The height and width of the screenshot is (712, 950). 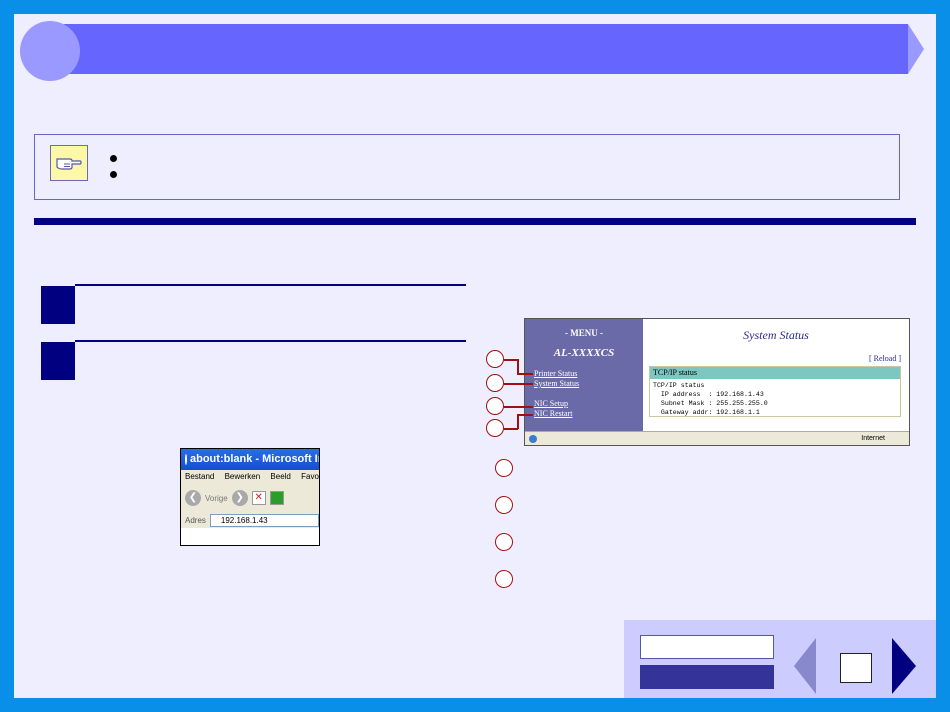 I want to click on tcp-line: IP address : 192.168.1.43, so click(x=708, y=394).